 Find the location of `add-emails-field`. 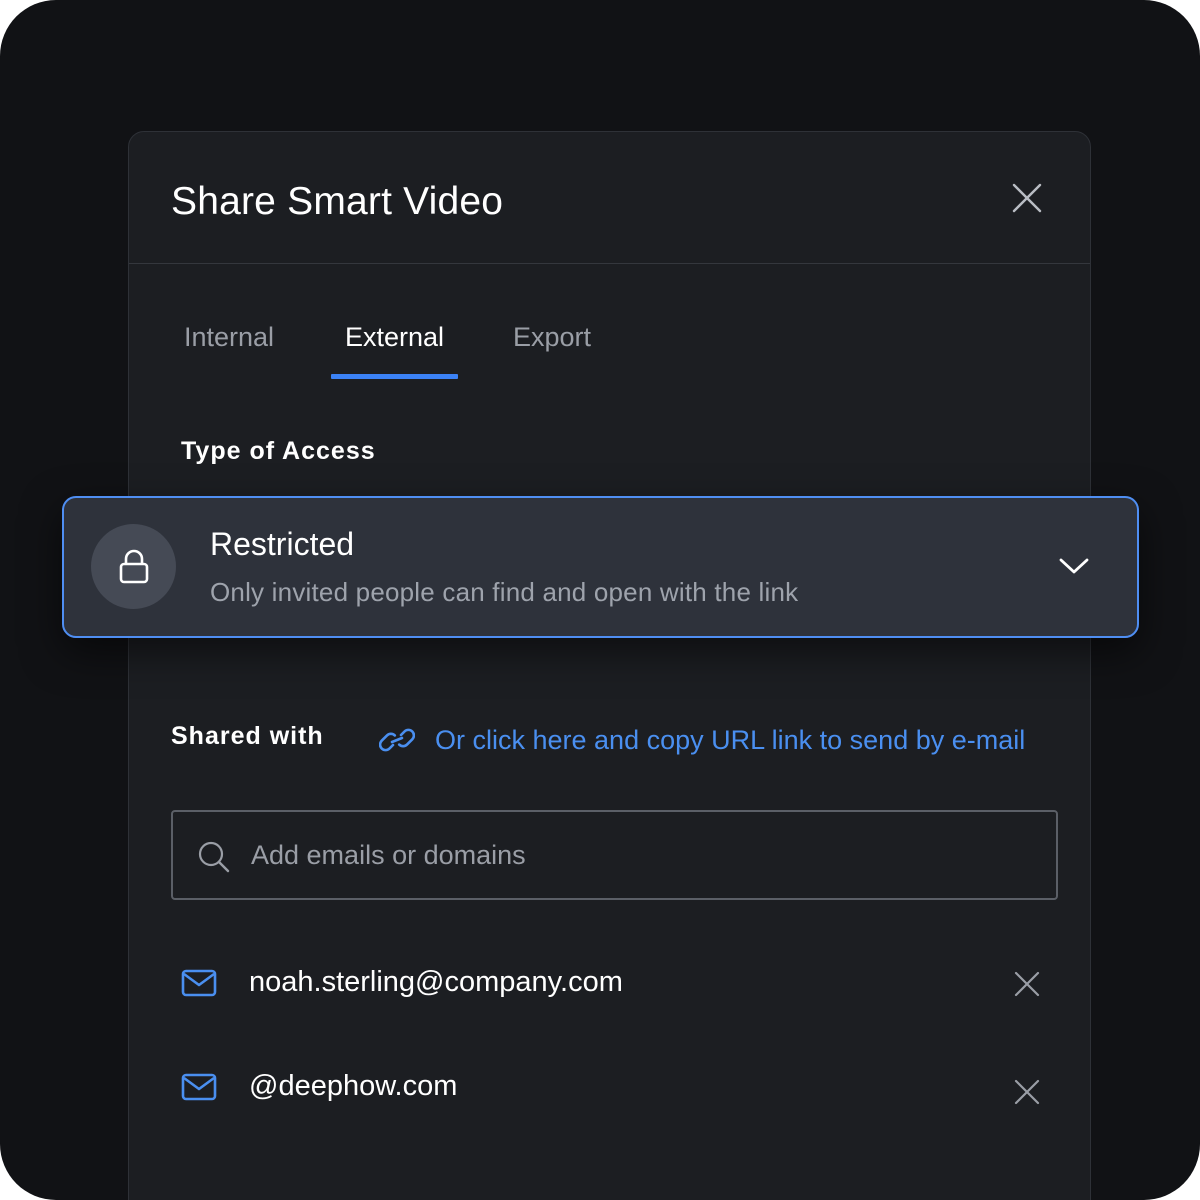

add-emails-field is located at coordinates (614, 855).